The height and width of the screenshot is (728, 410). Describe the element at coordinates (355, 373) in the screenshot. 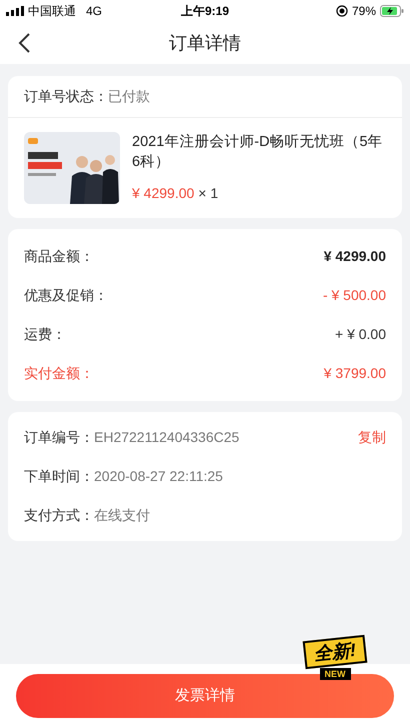

I see `amount-value: ¥ 3799.00` at that location.